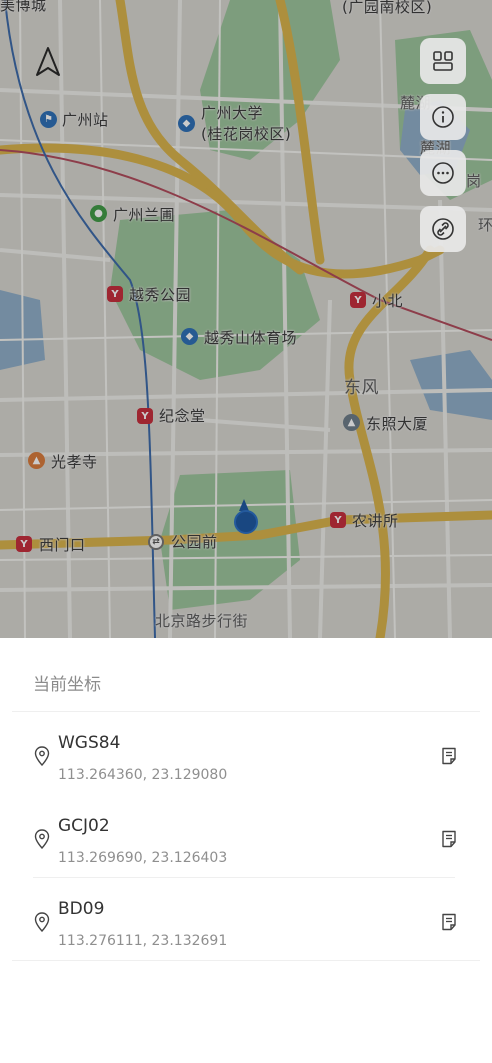  What do you see at coordinates (485, 225) in the screenshot?
I see `map-label-right-cut2: 环` at bounding box center [485, 225].